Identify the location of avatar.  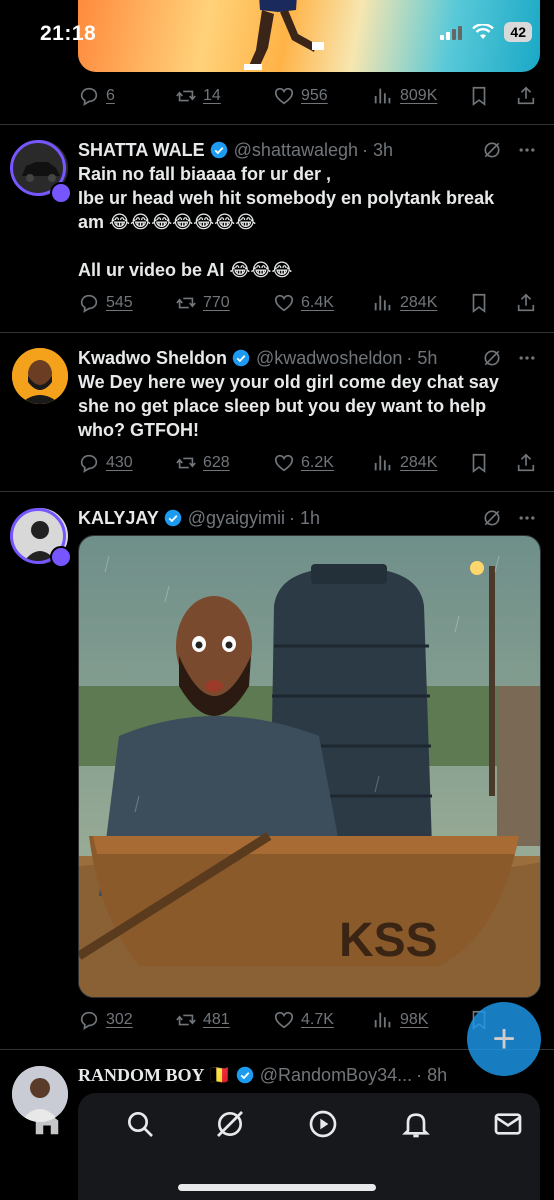
(40, 376).